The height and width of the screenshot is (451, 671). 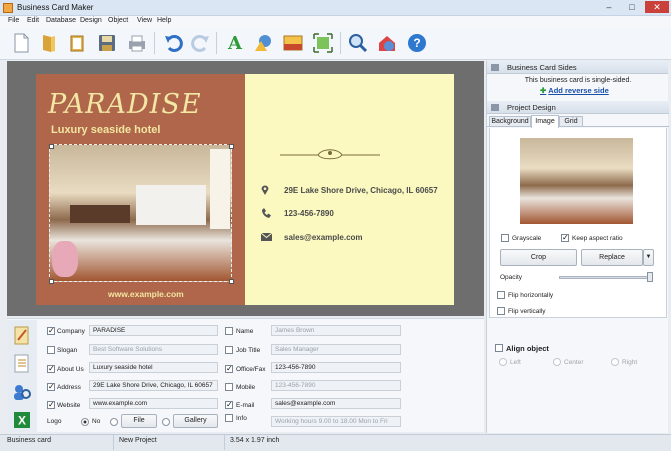 What do you see at coordinates (51, 405) in the screenshot?
I see `website-checkbox` at bounding box center [51, 405].